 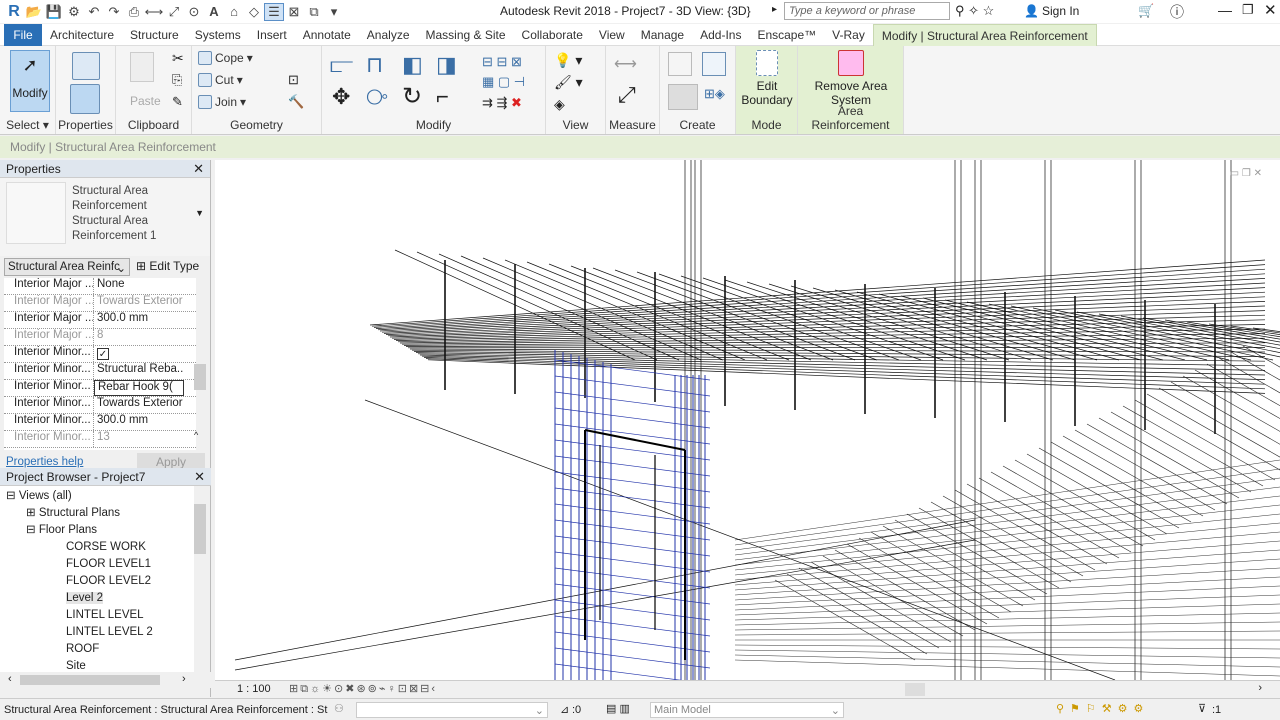 What do you see at coordinates (564, 709) in the screenshot?
I see `editing-requests-icon: ⊿` at bounding box center [564, 709].